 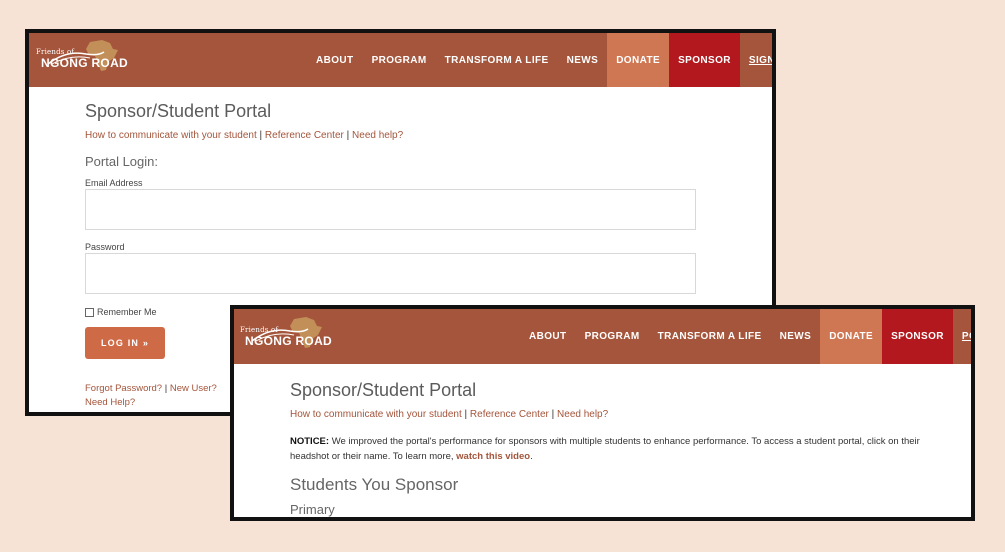 What do you see at coordinates (110, 402) in the screenshot?
I see `need-help-footer-link: Need Help?` at bounding box center [110, 402].